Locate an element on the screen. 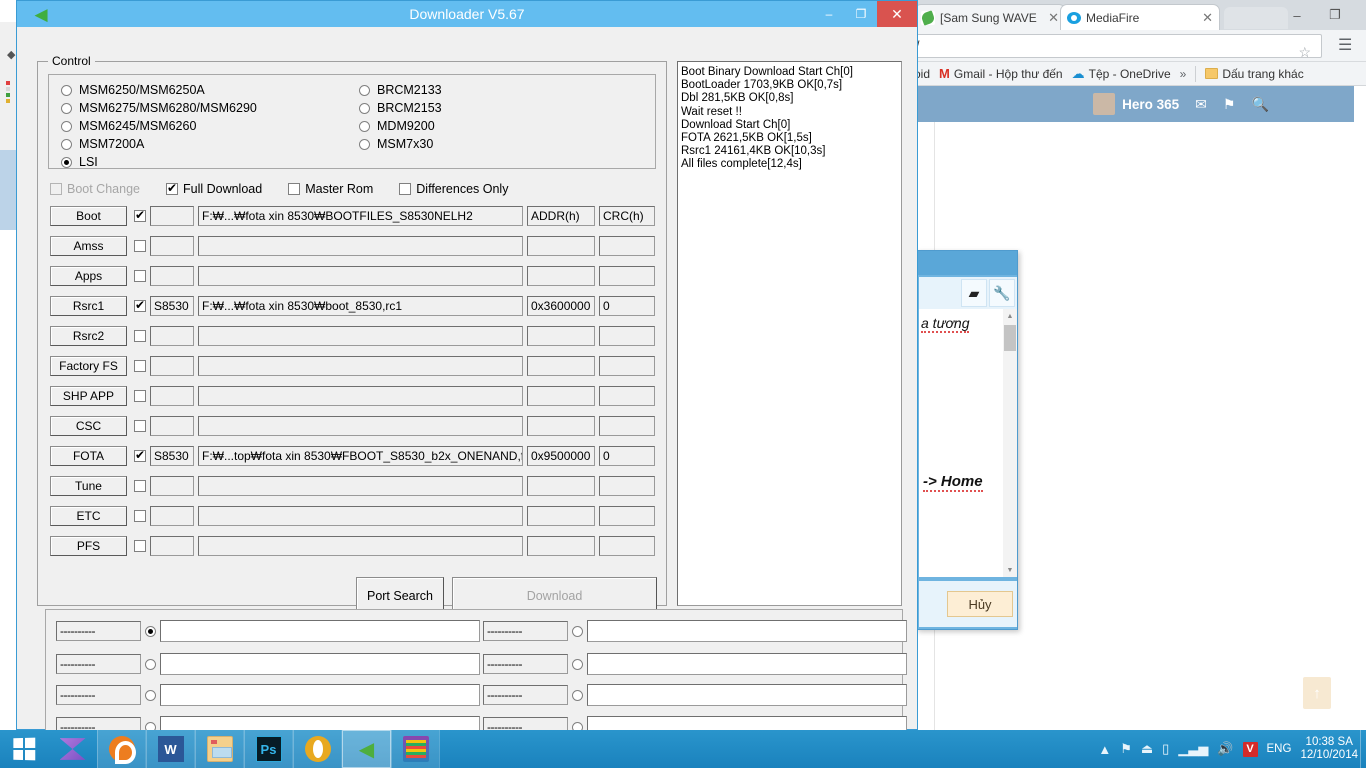  file-crc-rsrc1: 0 is located at coordinates (627, 306).